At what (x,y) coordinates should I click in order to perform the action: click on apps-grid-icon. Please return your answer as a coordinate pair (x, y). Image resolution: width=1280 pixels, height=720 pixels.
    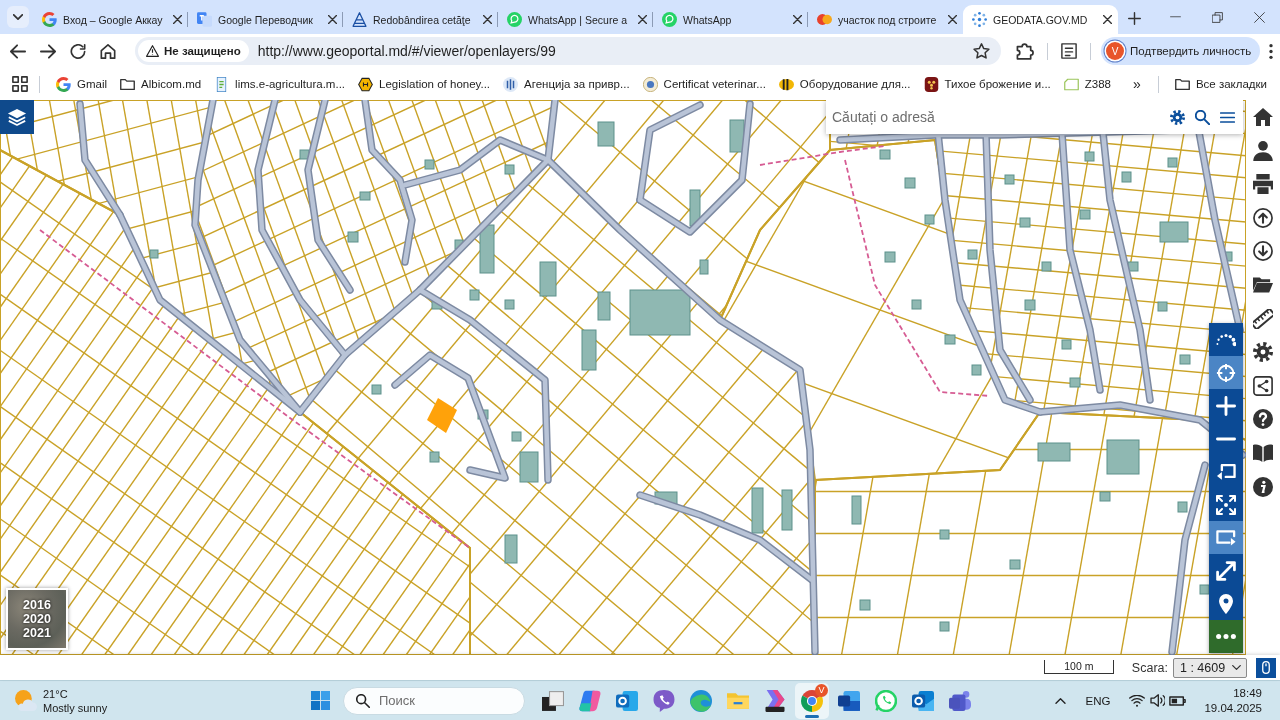
    Looking at the image, I should click on (20, 84).